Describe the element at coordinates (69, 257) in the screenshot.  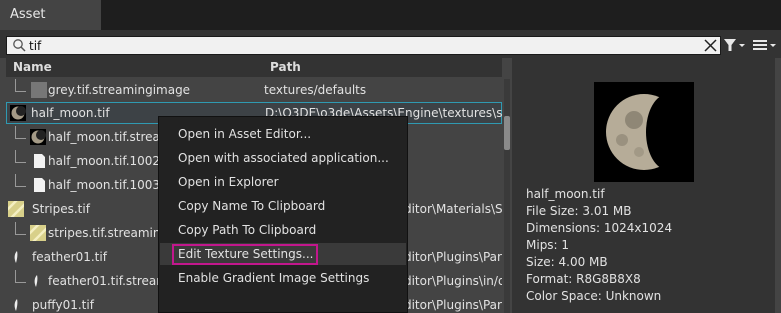
I see `row-name: feather01.tif` at that location.